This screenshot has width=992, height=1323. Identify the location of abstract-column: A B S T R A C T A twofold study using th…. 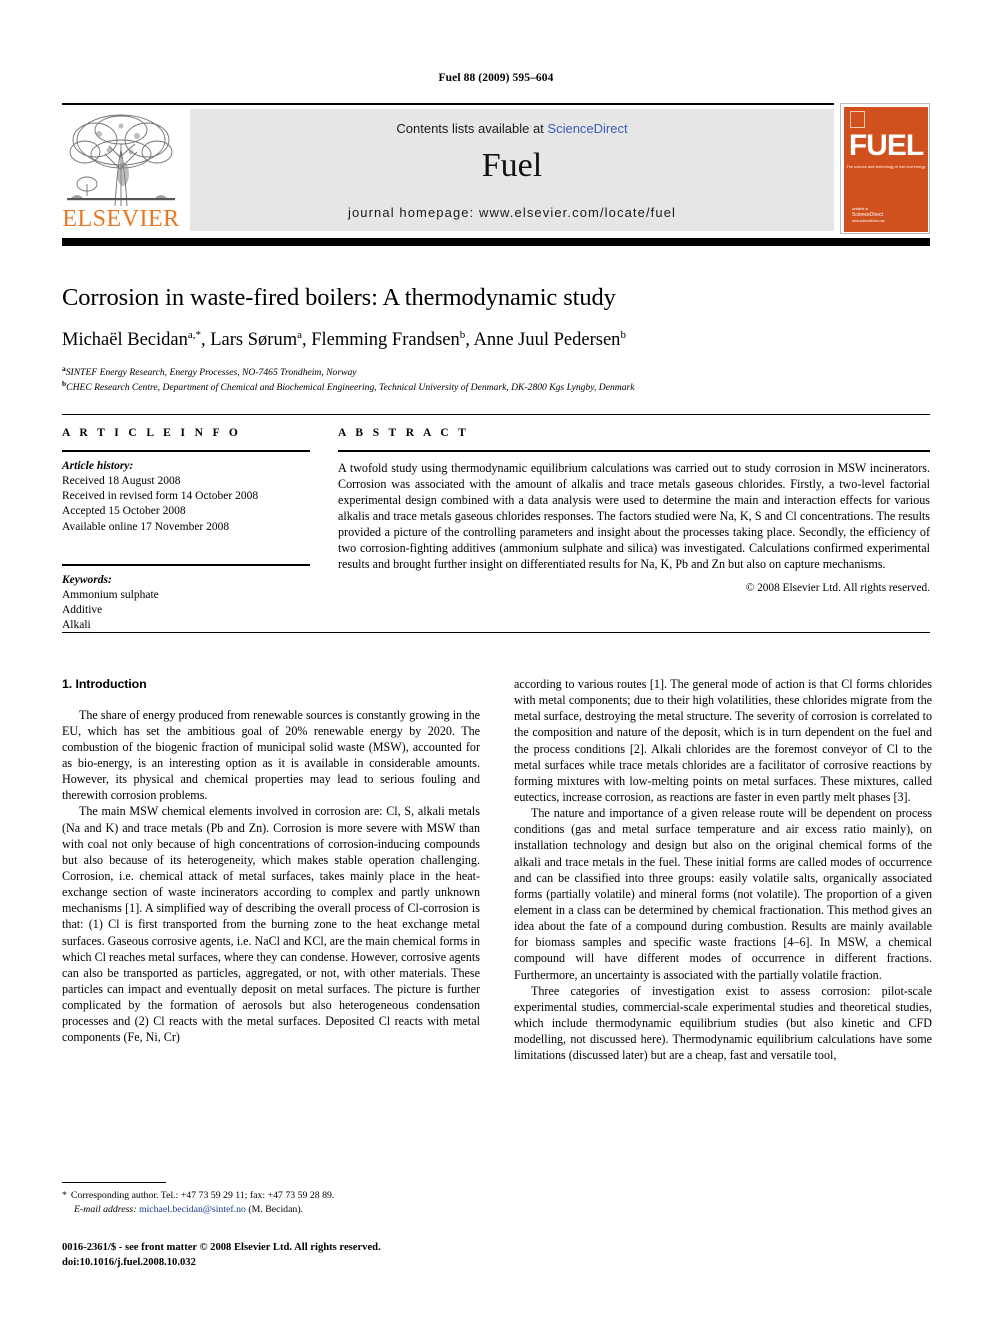
(634, 510).